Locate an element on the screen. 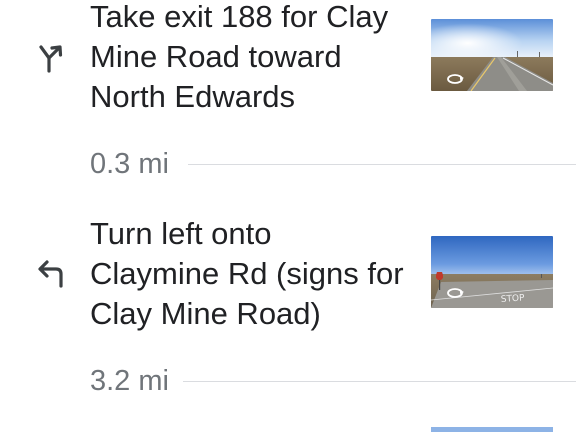 The height and width of the screenshot is (432, 576). instruction-line: North Edwards is located at coordinates (193, 96).